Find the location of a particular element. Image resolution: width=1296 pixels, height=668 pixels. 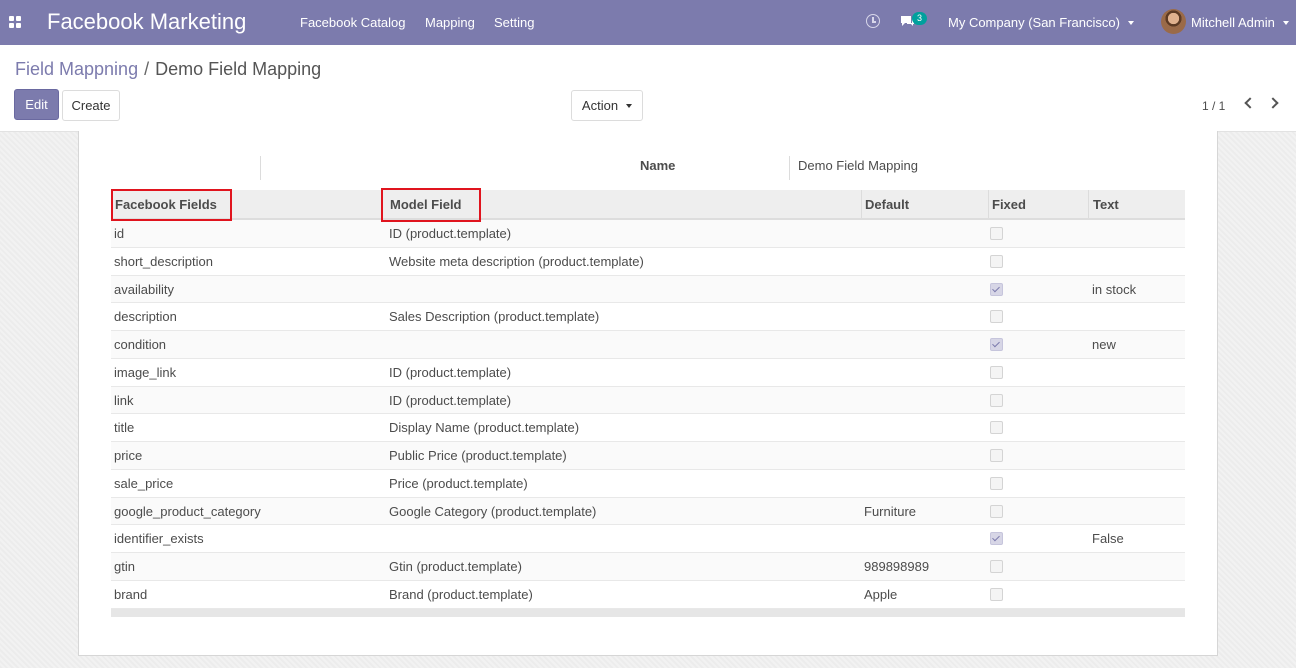

pager-value: 1 / 1 is located at coordinates (1214, 106).